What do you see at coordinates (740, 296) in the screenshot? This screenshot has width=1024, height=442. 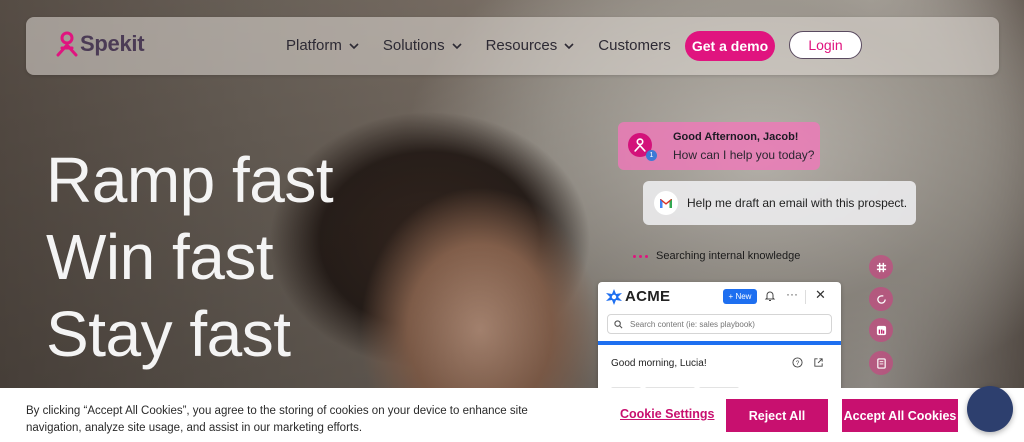 I see `new-button: + New` at bounding box center [740, 296].